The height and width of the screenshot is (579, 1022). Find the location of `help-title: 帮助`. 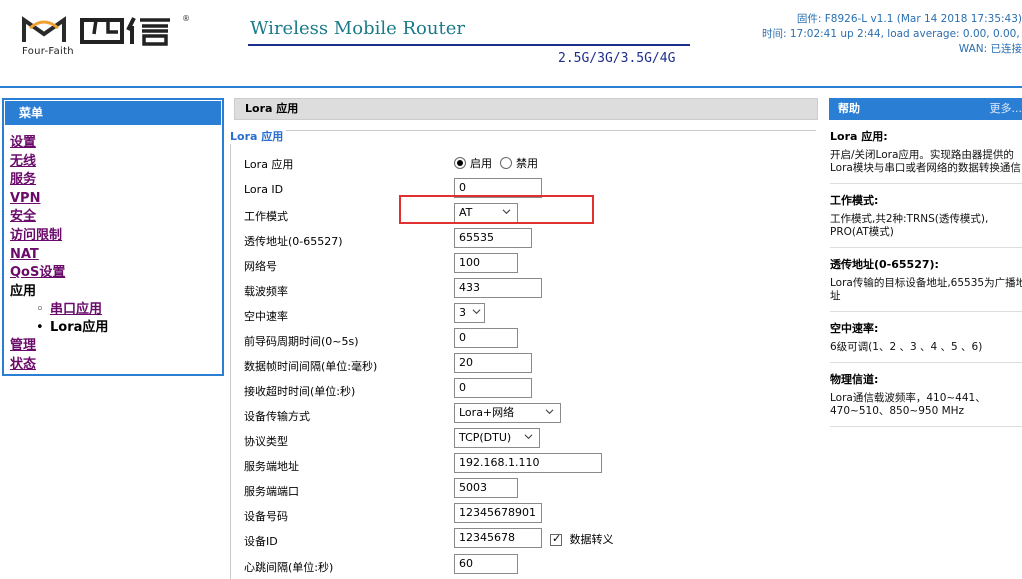

help-title: 帮助 is located at coordinates (849, 108).